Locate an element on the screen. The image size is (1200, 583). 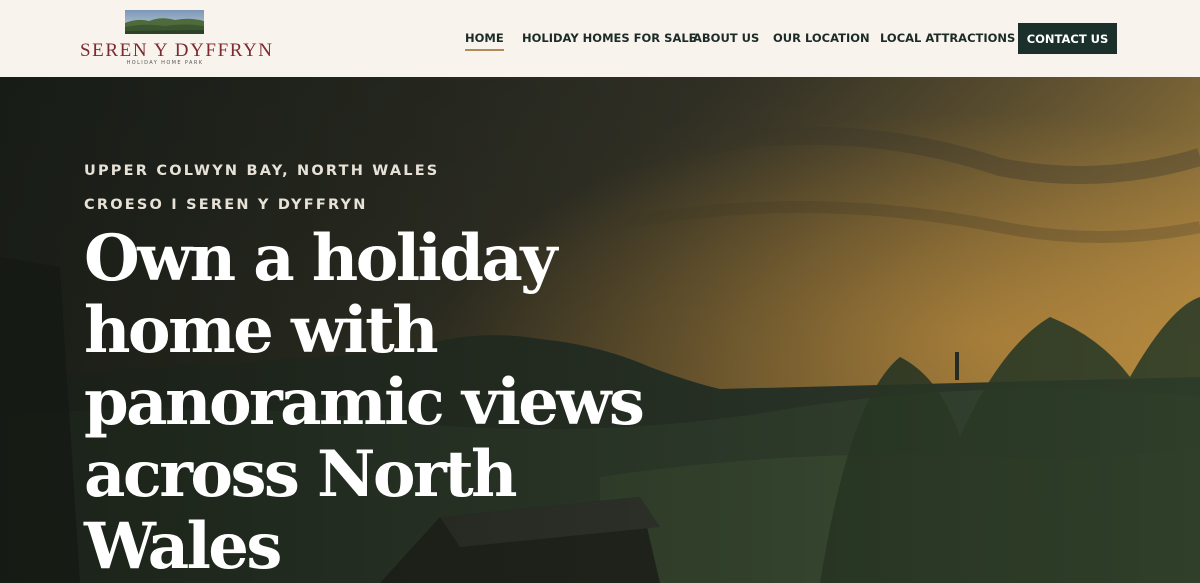
nav-about-us: ABOUT US is located at coordinates (726, 38).